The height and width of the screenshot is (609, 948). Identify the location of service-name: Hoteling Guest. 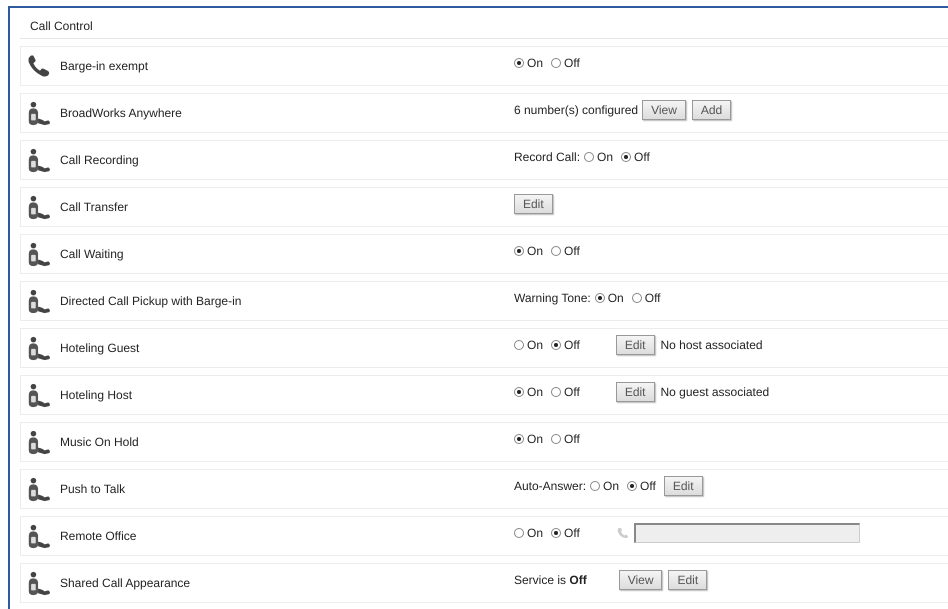
(100, 348).